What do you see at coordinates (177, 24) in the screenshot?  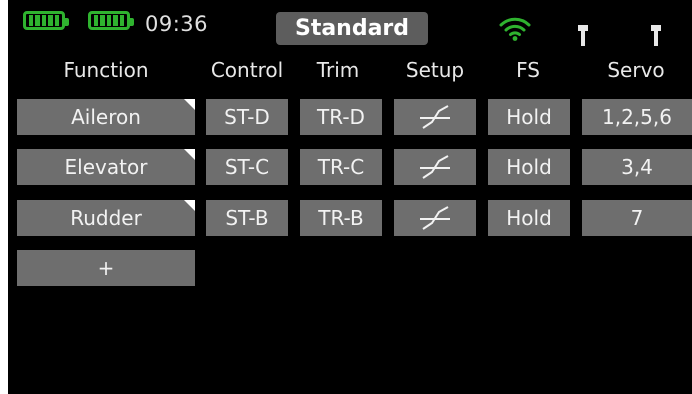 I see `clock: 09:36` at bounding box center [177, 24].